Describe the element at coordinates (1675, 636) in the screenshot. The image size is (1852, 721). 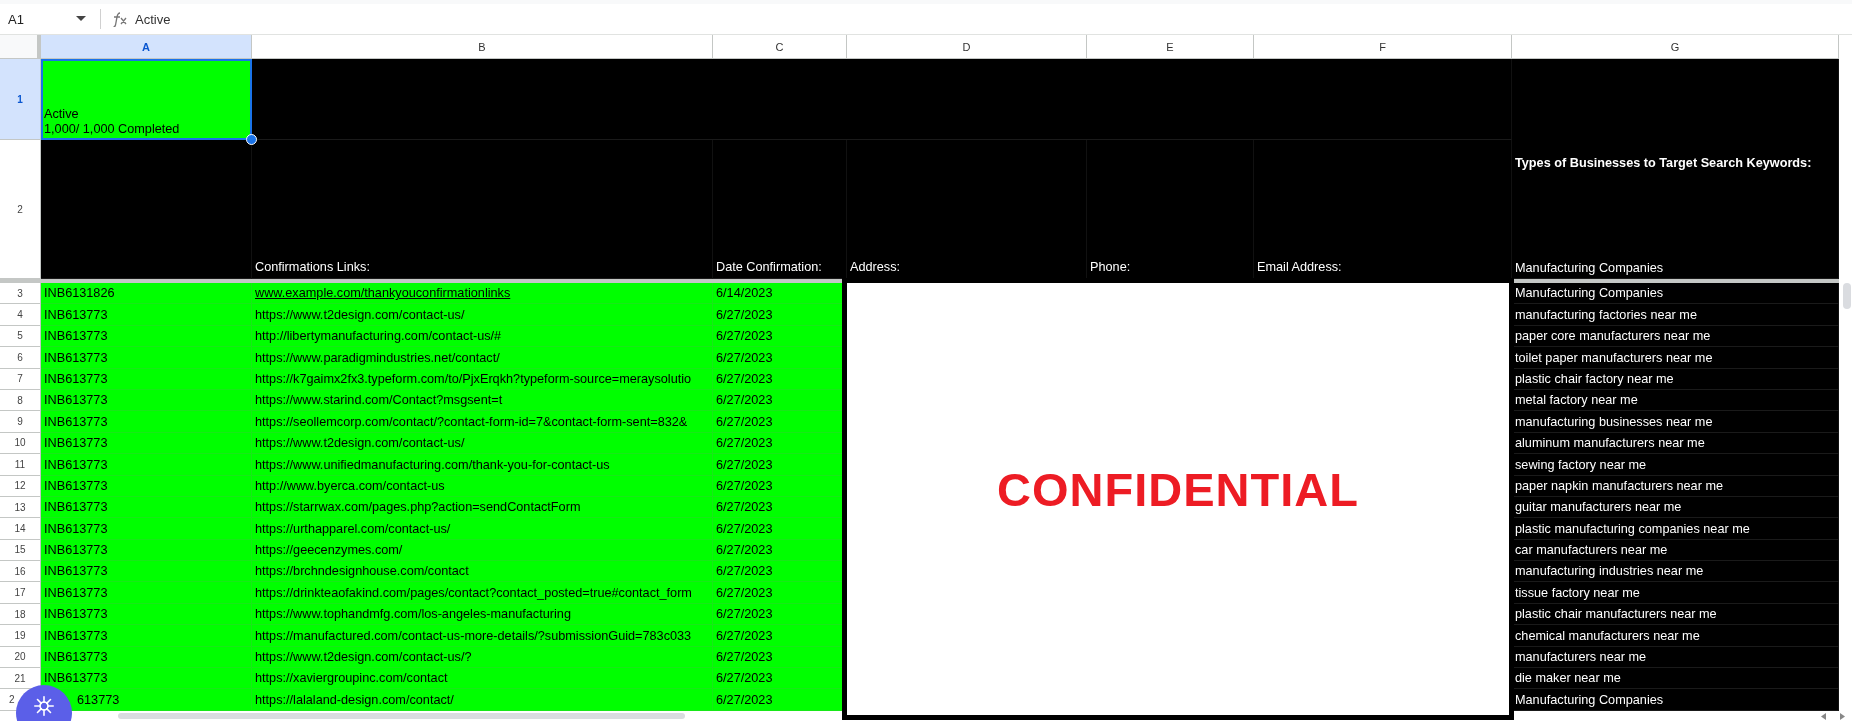
I see `table-cell: chemical manufacturers near me` at that location.